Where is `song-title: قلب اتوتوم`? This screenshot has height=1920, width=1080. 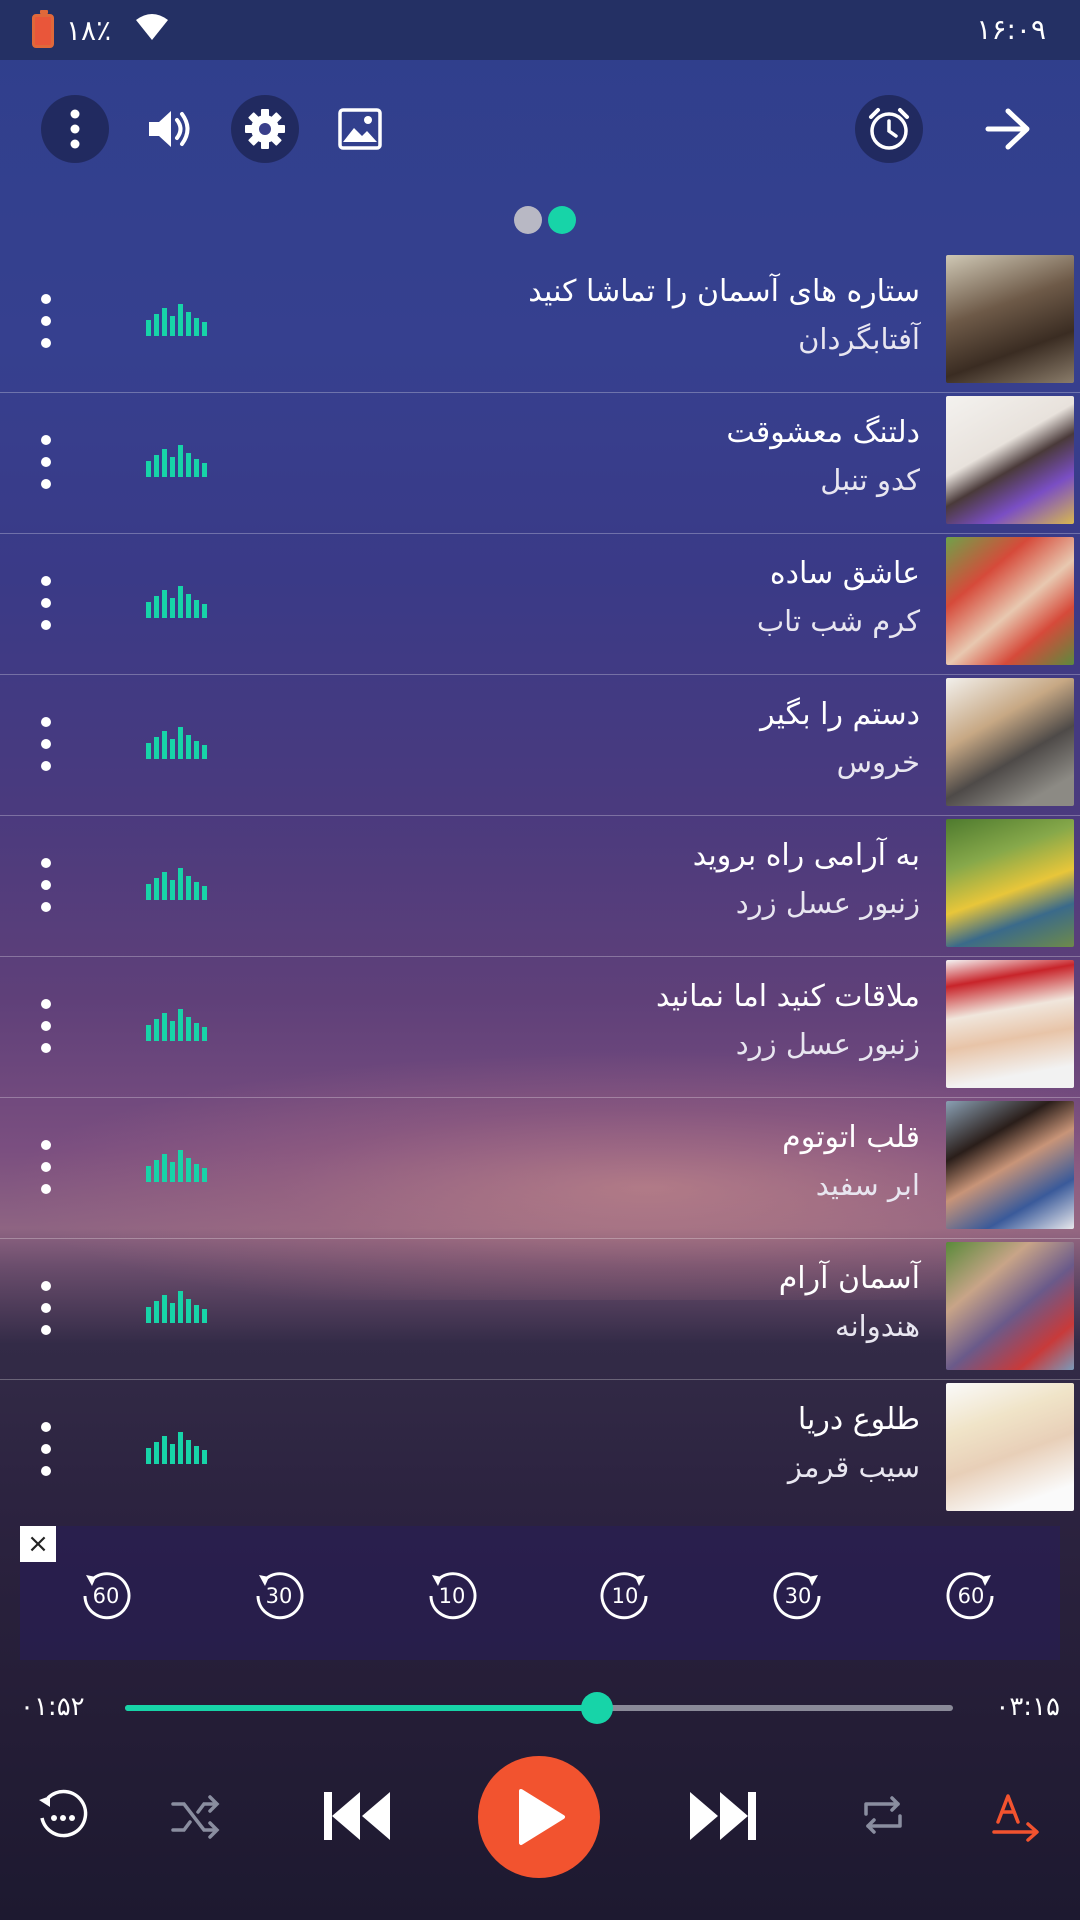 song-title: قلب اتوتوم is located at coordinates (851, 1137).